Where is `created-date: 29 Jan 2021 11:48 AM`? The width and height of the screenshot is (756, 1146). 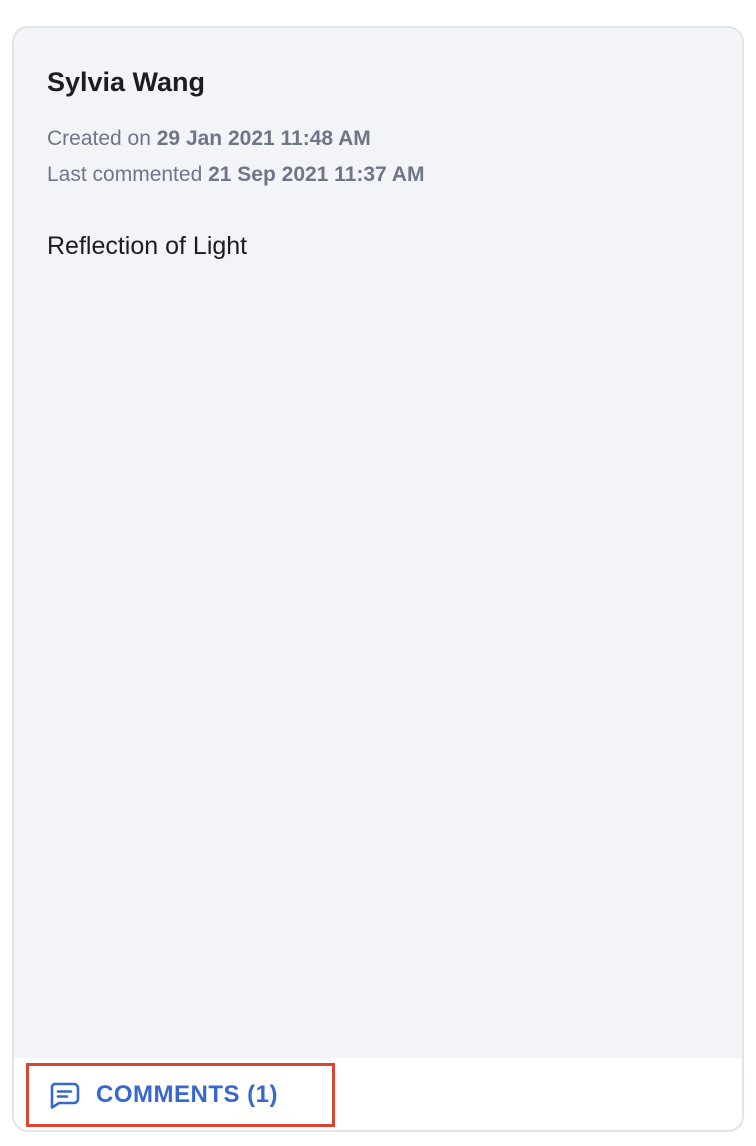
created-date: 29 Jan 2021 11:48 AM is located at coordinates (263, 138).